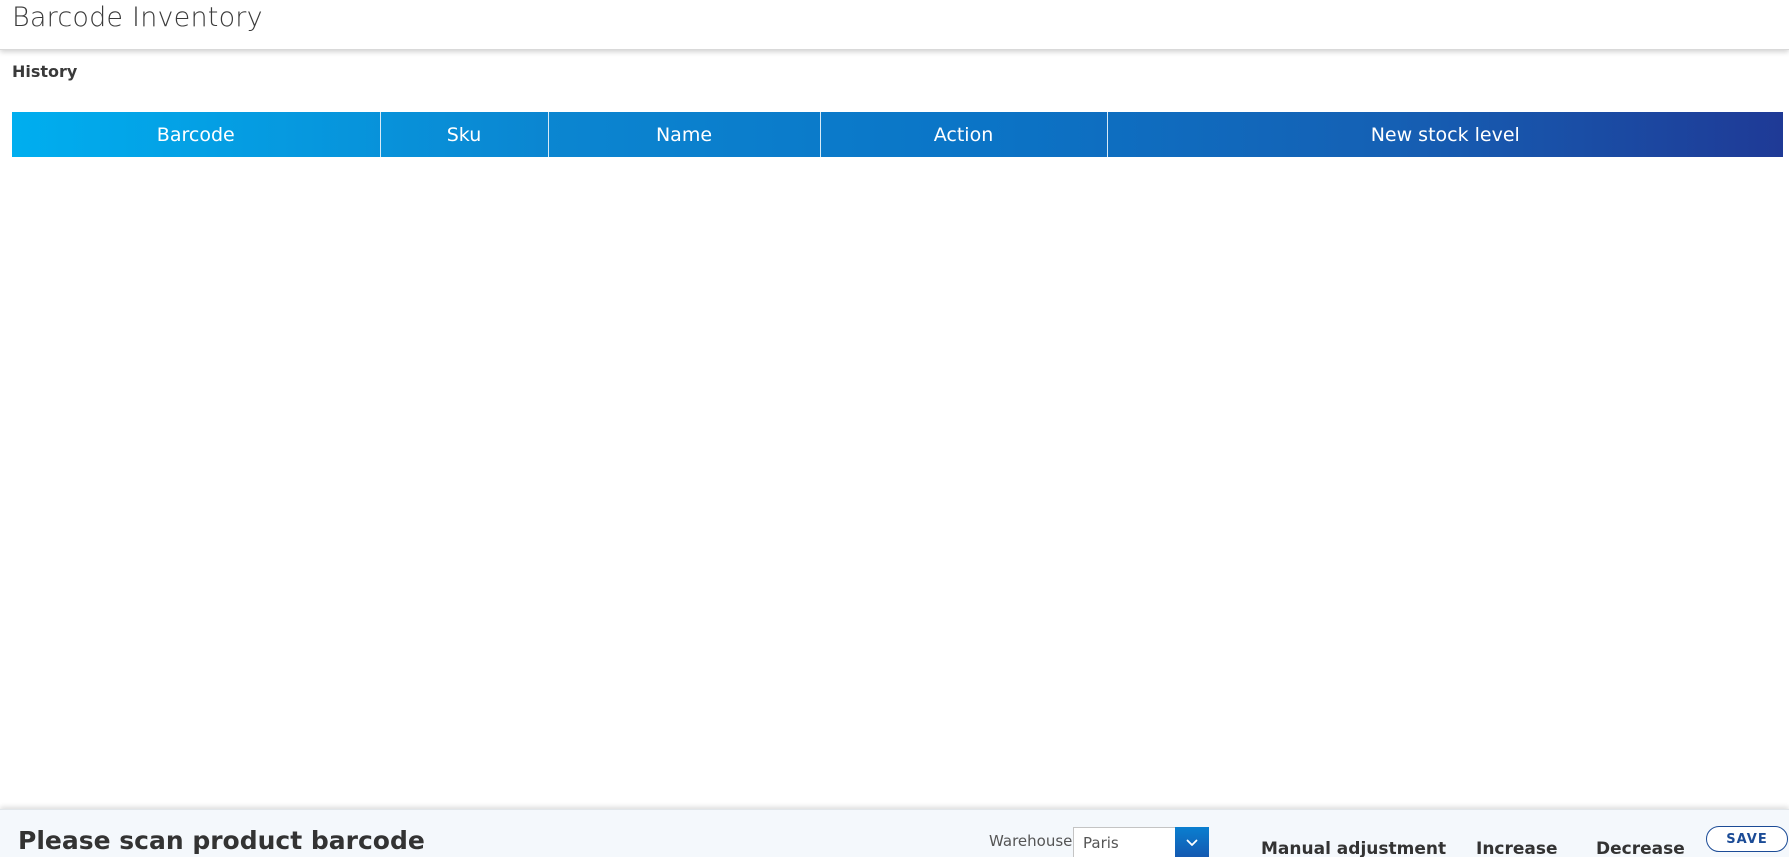 This screenshot has width=1789, height=857. What do you see at coordinates (221, 840) in the screenshot?
I see `scan-prompt: Please scan product barcode` at bounding box center [221, 840].